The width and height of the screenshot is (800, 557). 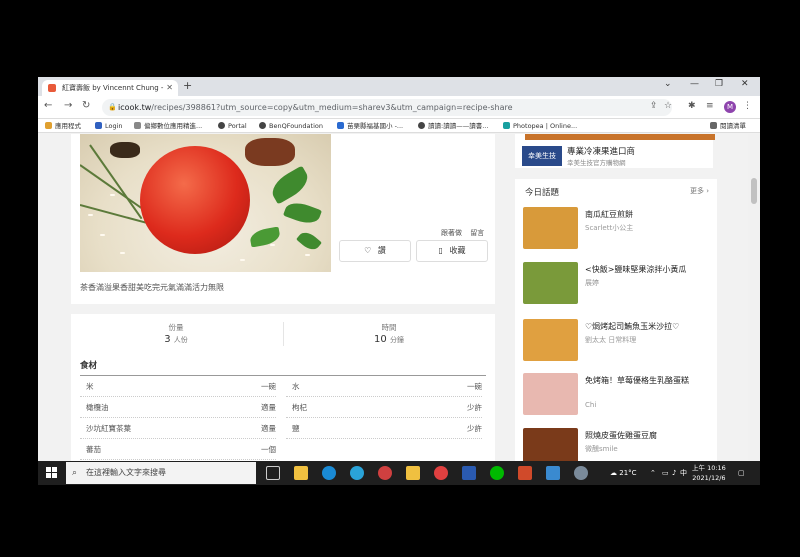 What do you see at coordinates (668, 106) in the screenshot?
I see `bookmark-star-icon: ☆` at bounding box center [668, 106].